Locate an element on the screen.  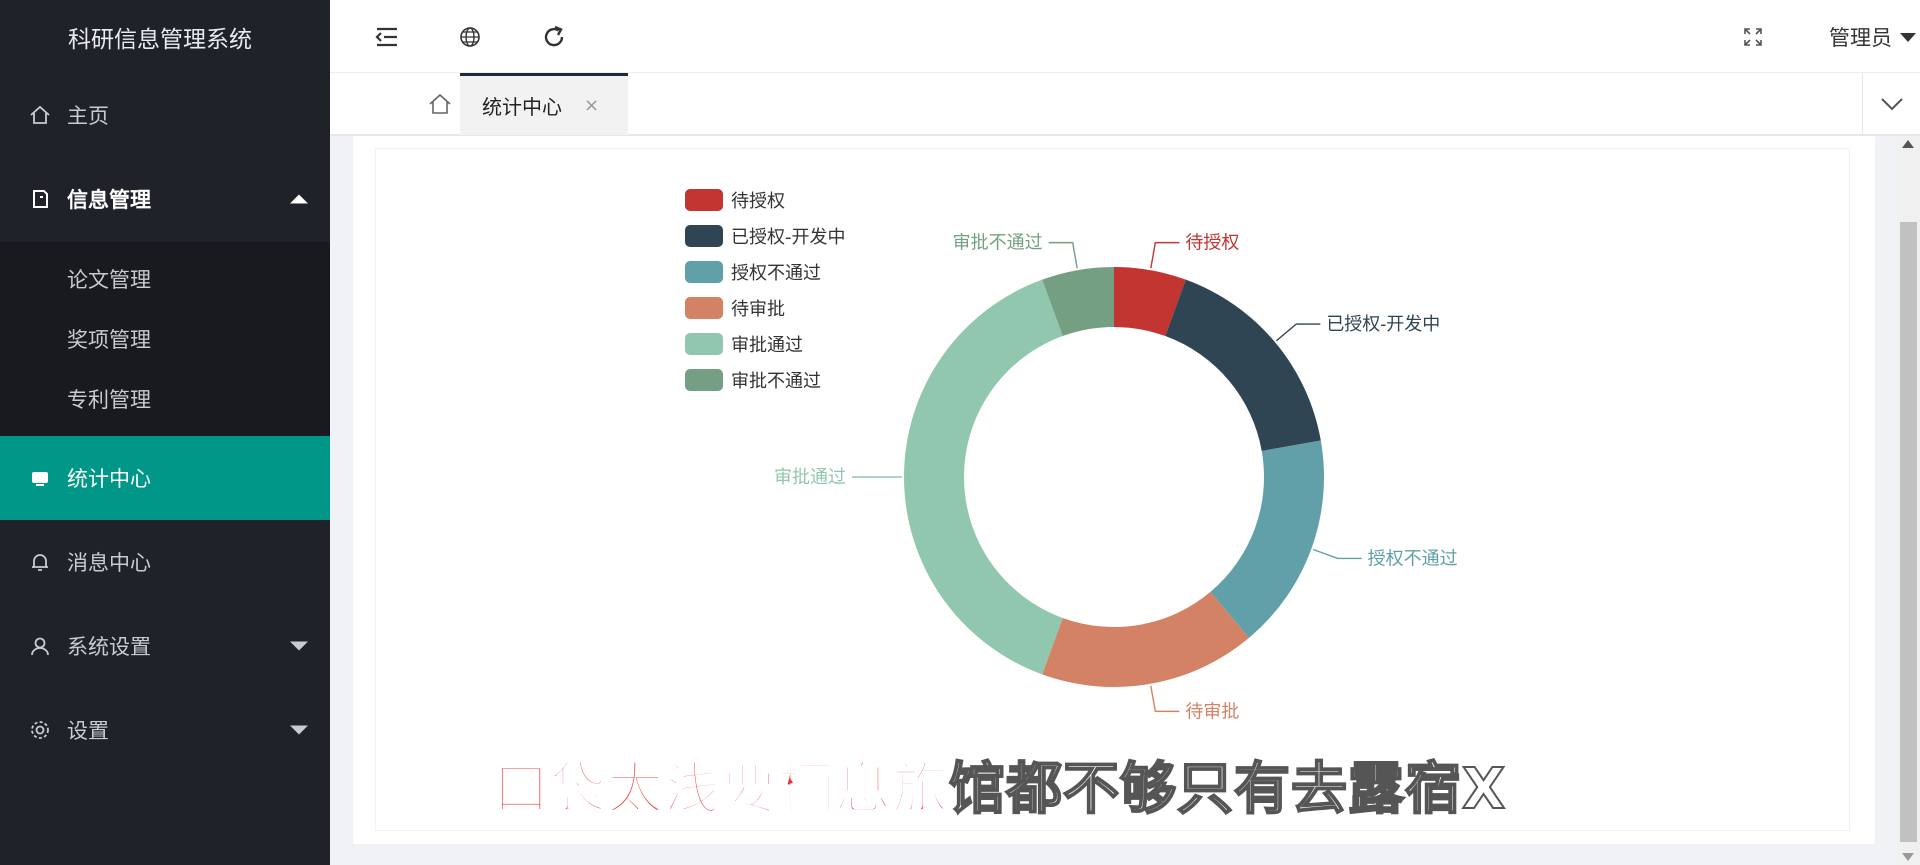
subtitle-overlay: 口袋太浅要栖息旅馆都不够只有去露宿X is located at coordinates (999, 784).